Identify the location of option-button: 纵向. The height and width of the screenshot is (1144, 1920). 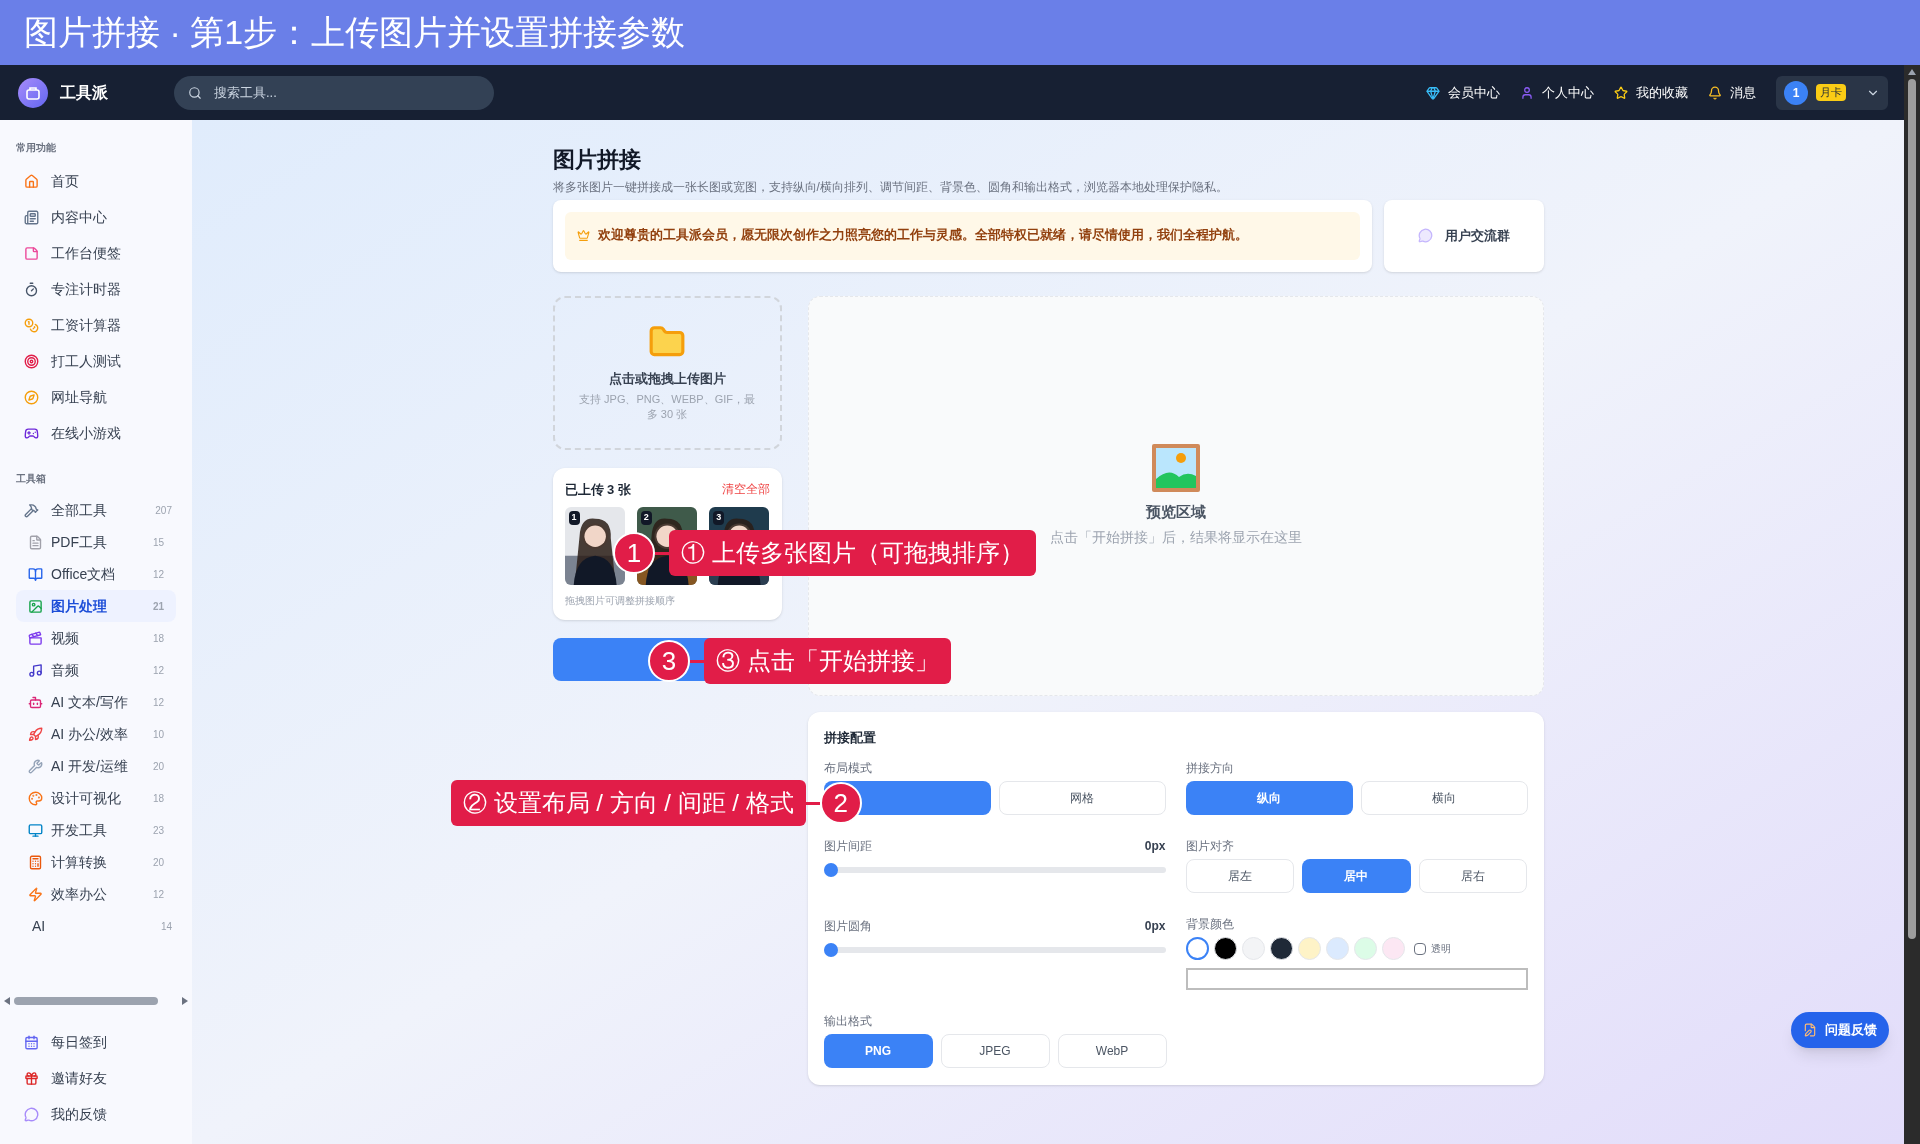
(1269, 798).